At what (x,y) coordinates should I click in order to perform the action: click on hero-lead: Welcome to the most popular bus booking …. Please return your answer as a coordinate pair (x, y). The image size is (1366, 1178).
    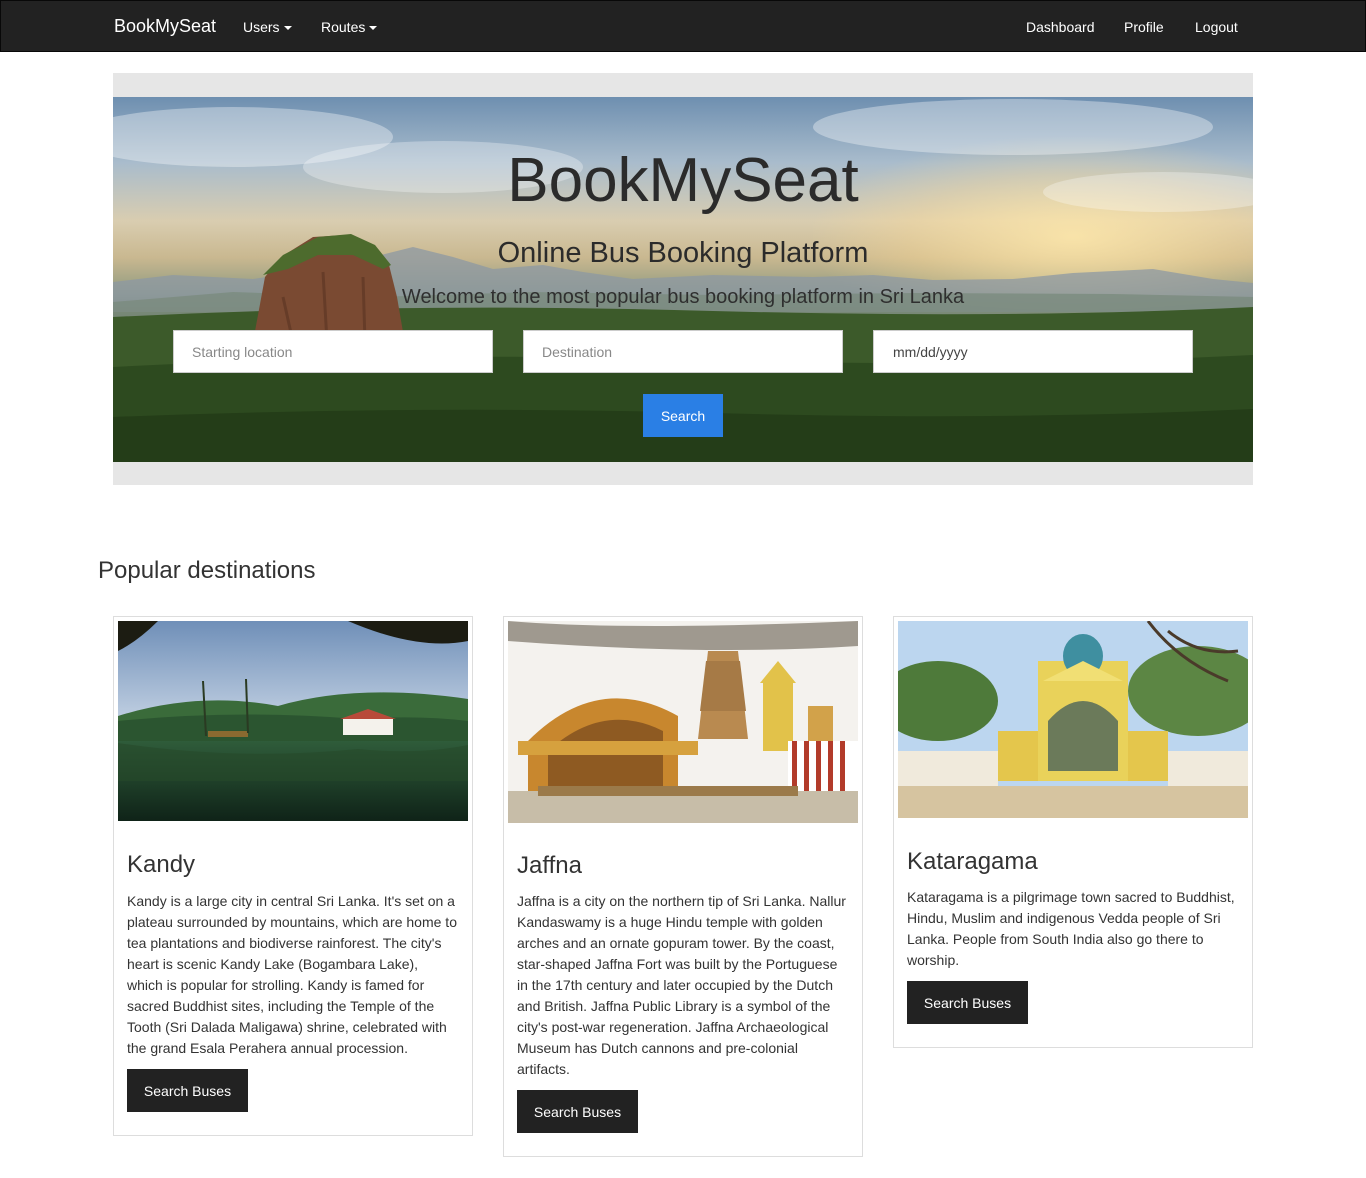
    Looking at the image, I should click on (683, 297).